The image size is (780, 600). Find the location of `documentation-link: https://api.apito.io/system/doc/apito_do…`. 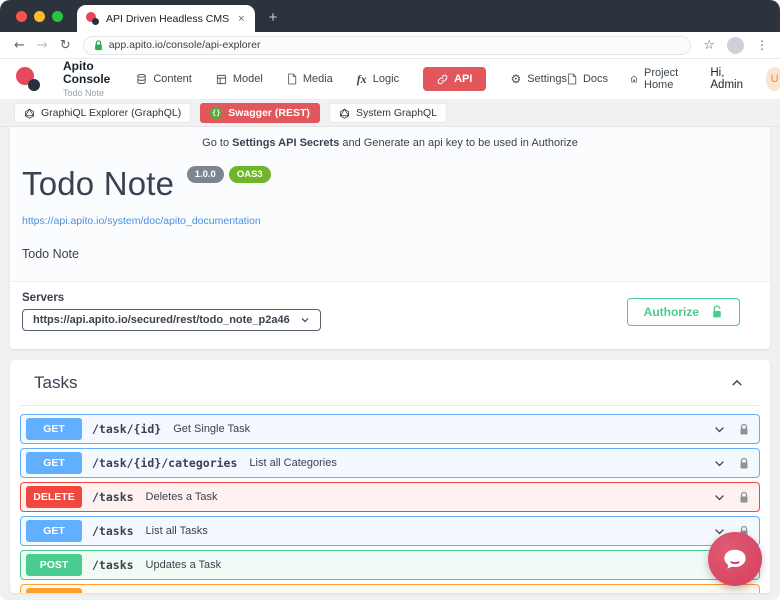

documentation-link: https://api.apito.io/system/doc/apito_do… is located at coordinates (141, 221).